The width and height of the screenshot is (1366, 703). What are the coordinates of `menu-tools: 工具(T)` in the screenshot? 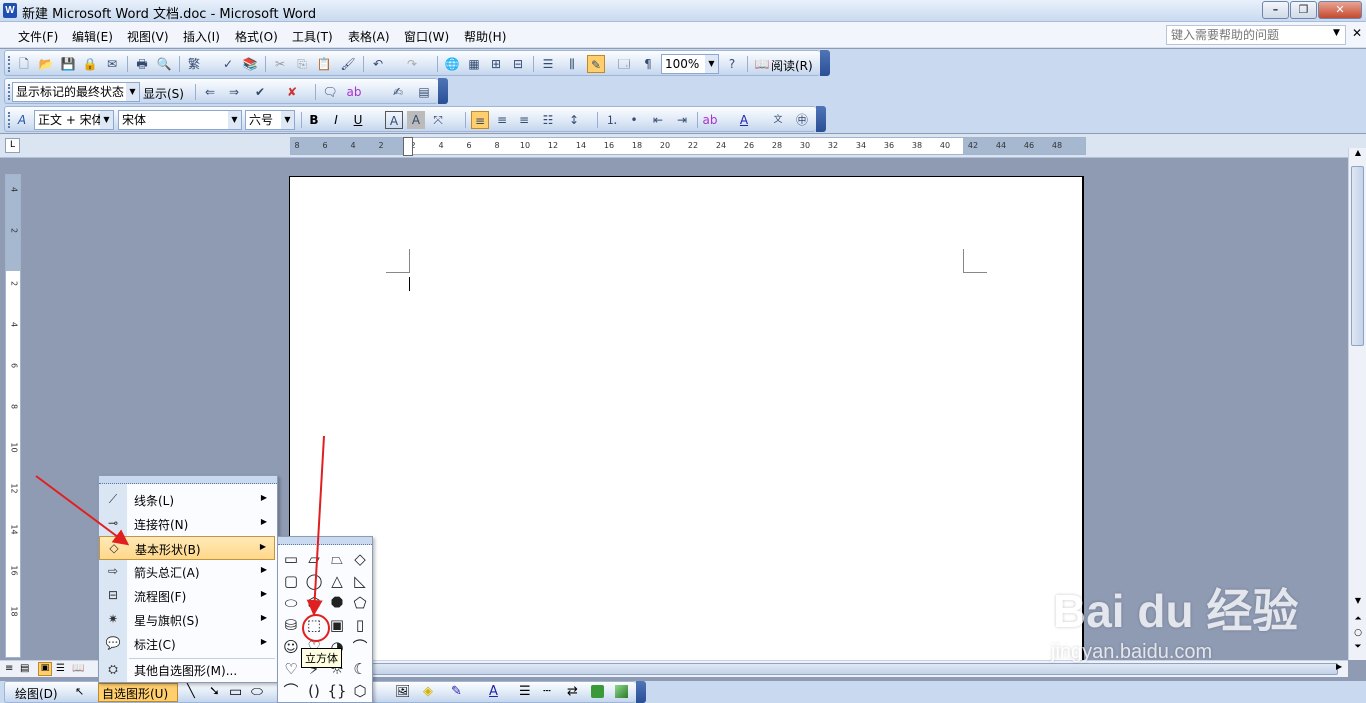 It's located at (312, 36).